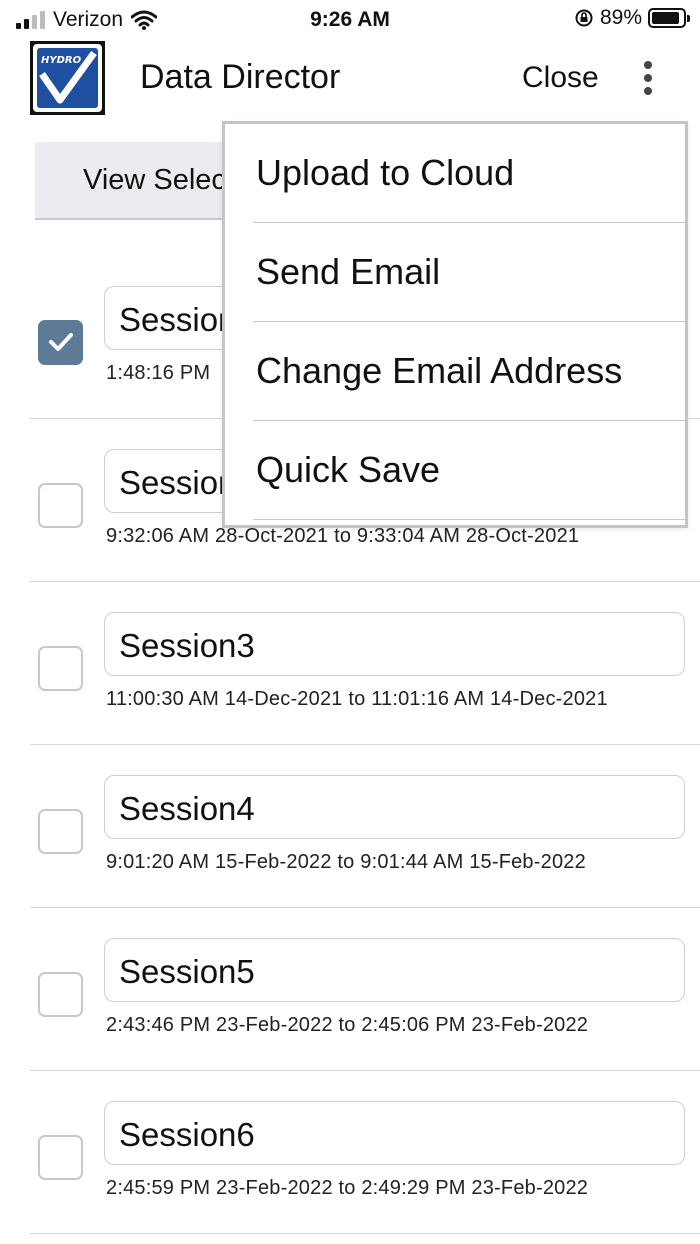 The image size is (700, 1244). What do you see at coordinates (61, 60) in the screenshot?
I see `logo-text: HYDRO` at bounding box center [61, 60].